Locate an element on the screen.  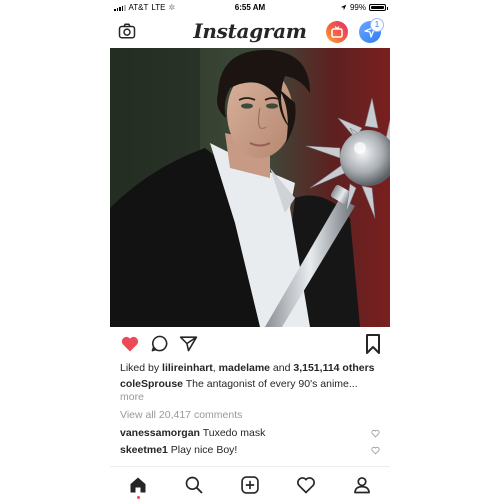
add-post-icon is located at coordinates (250, 485).